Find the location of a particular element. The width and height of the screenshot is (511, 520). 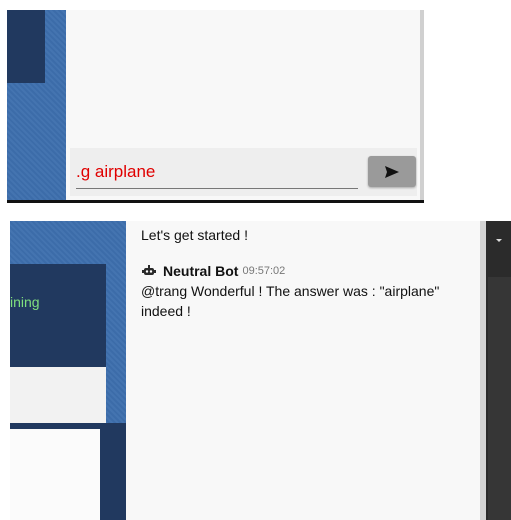

game-info-card is located at coordinates (58, 395).